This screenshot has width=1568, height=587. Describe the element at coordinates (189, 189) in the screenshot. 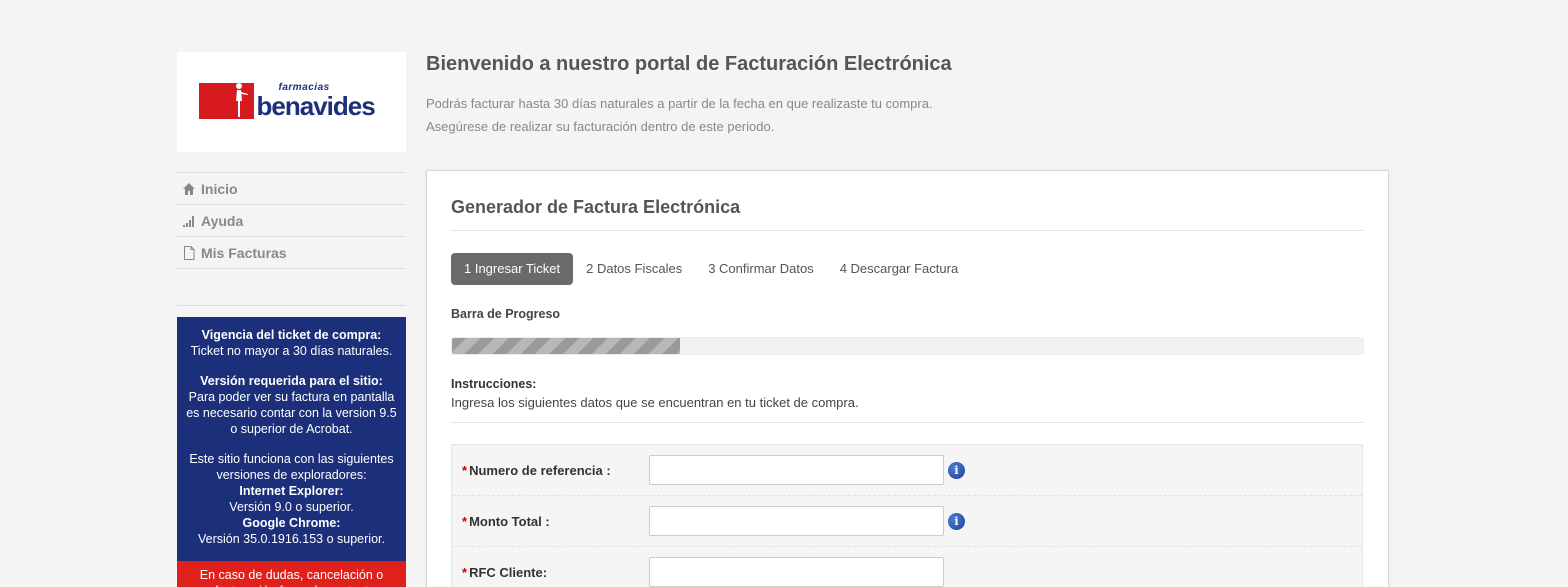

I see `home-icon` at that location.